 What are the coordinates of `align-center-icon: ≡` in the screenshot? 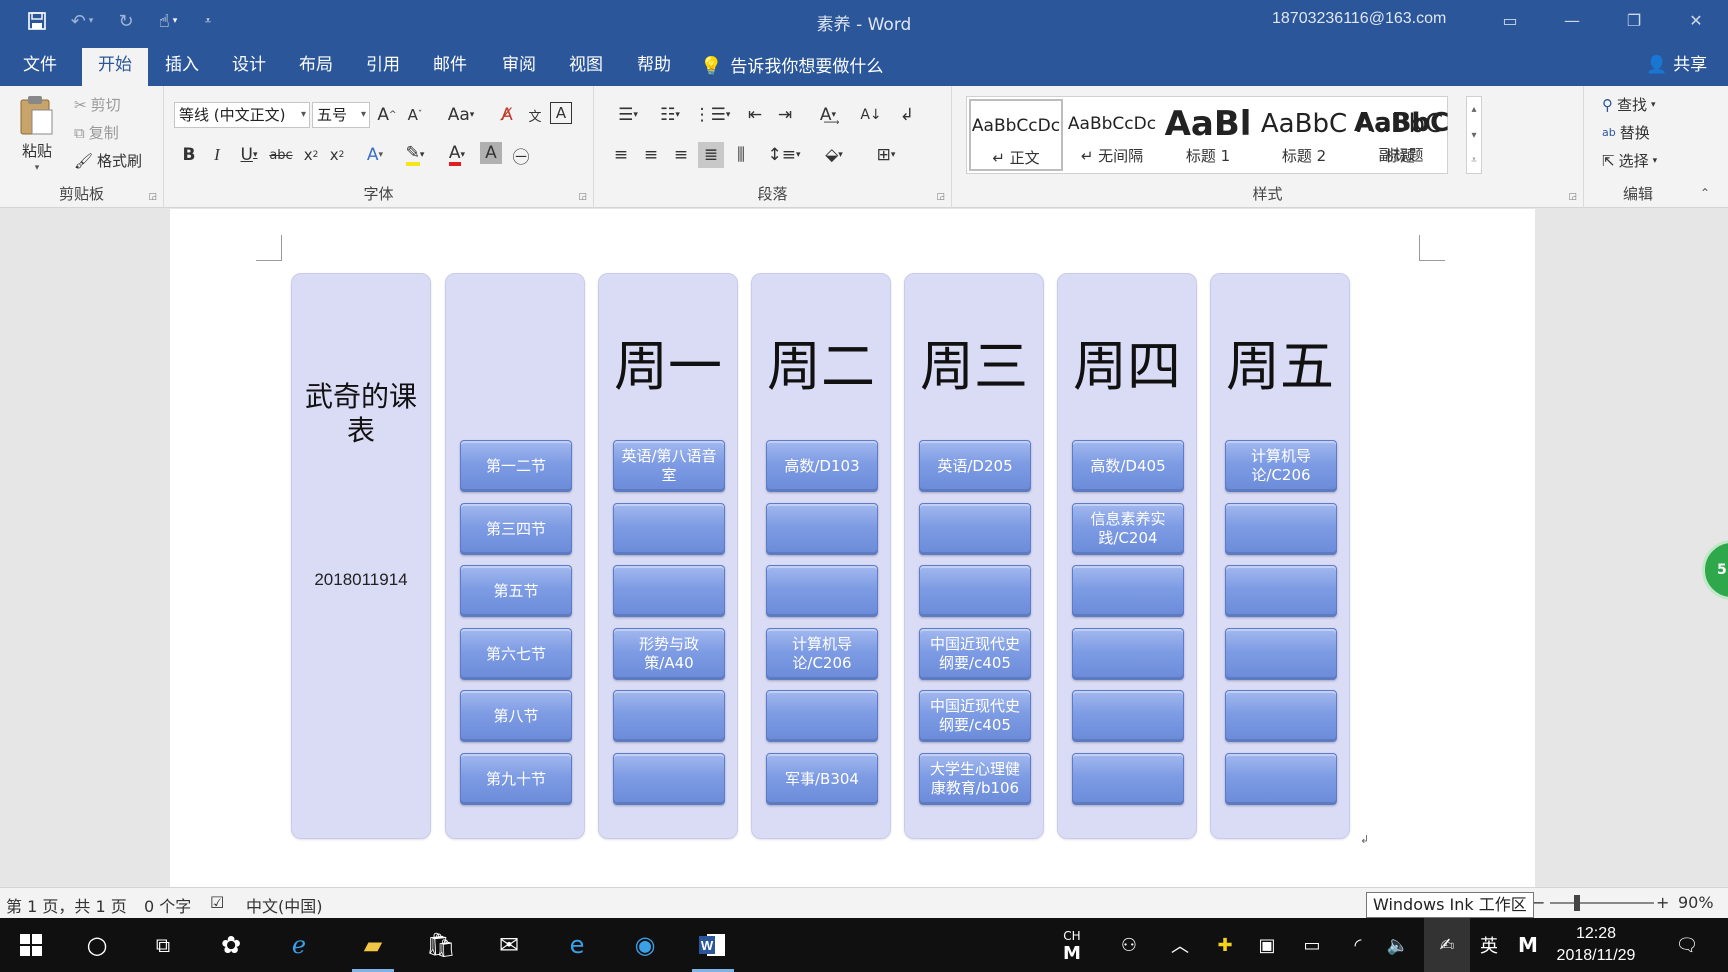 It's located at (651, 155).